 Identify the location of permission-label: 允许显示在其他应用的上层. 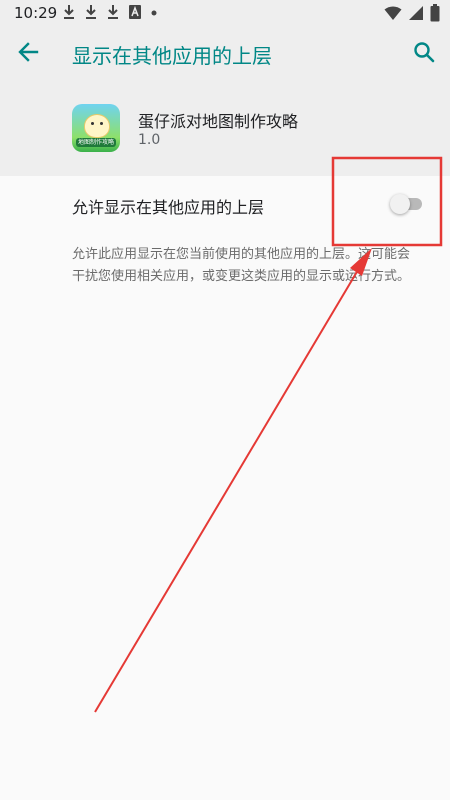
(168, 207).